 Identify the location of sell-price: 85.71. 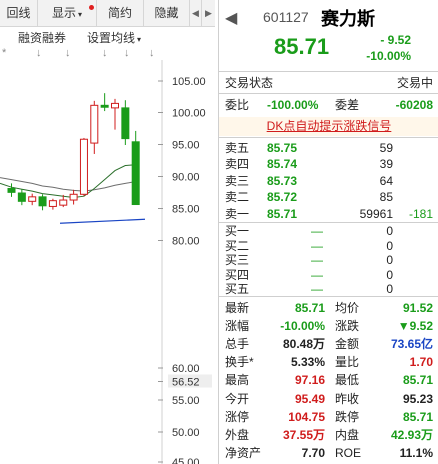
(282, 213).